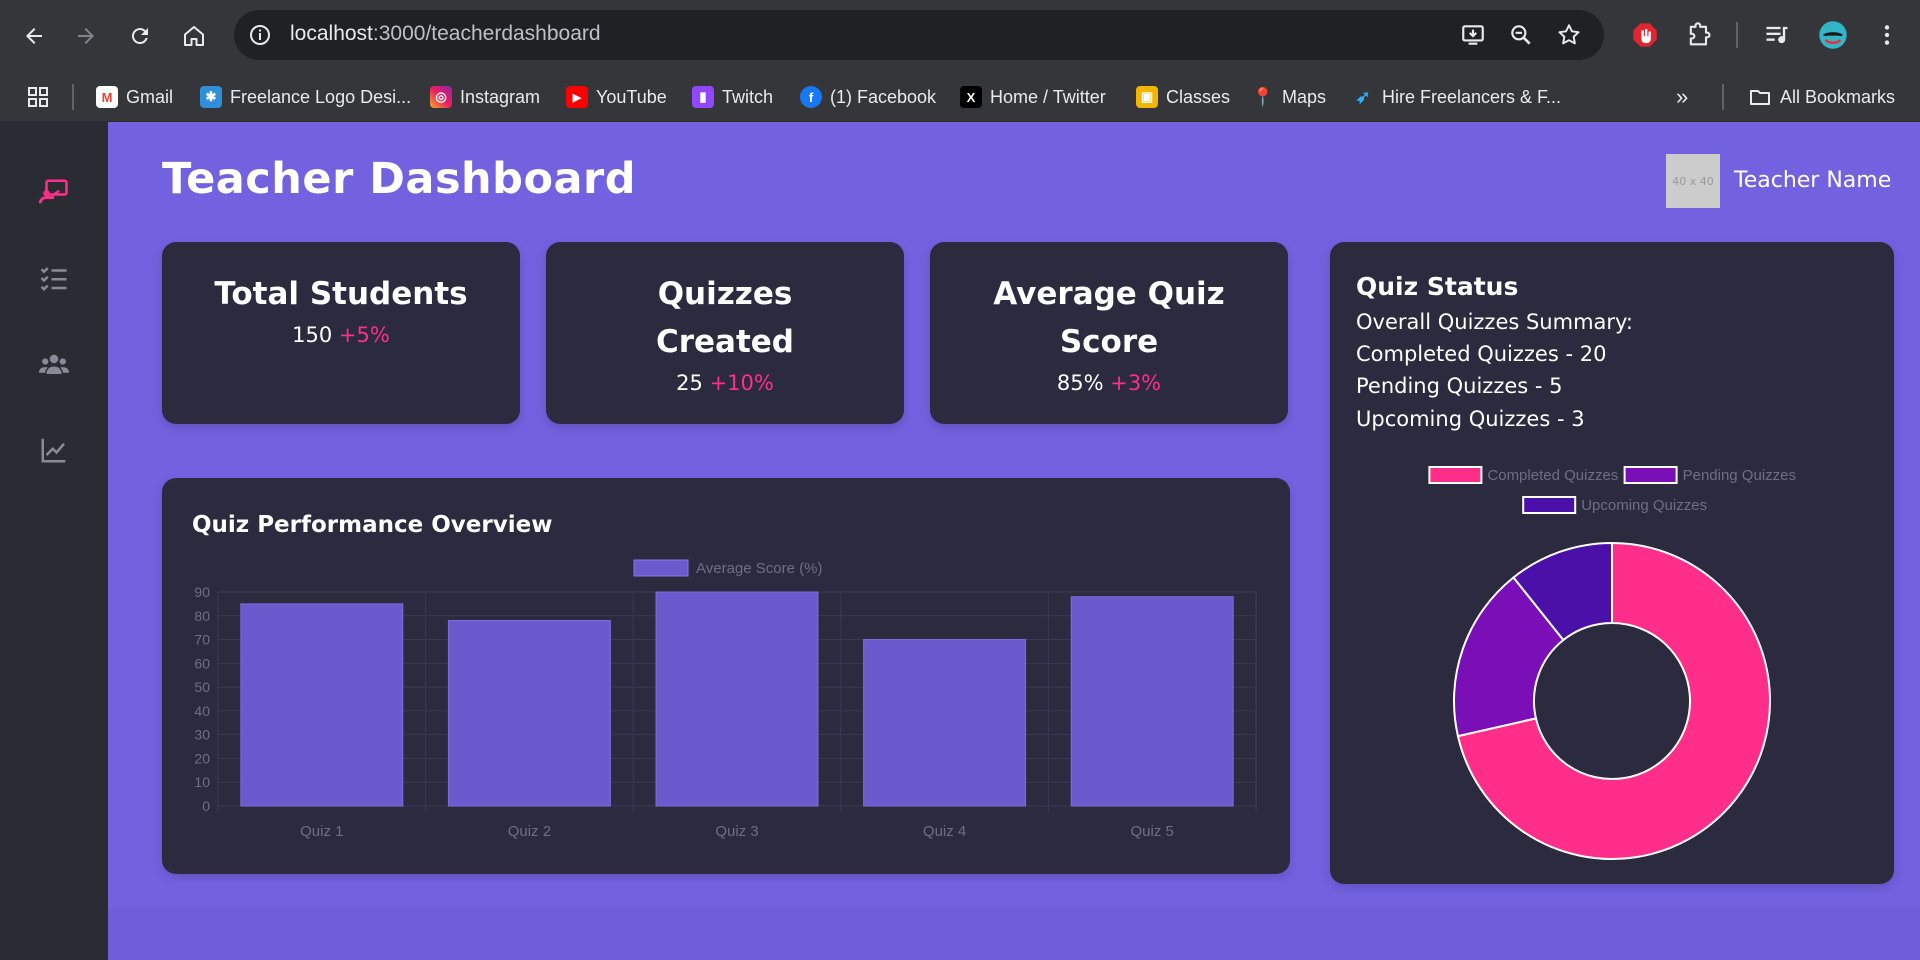 This screenshot has height=960, width=1920. I want to click on install-app-icon, so click(1473, 35).